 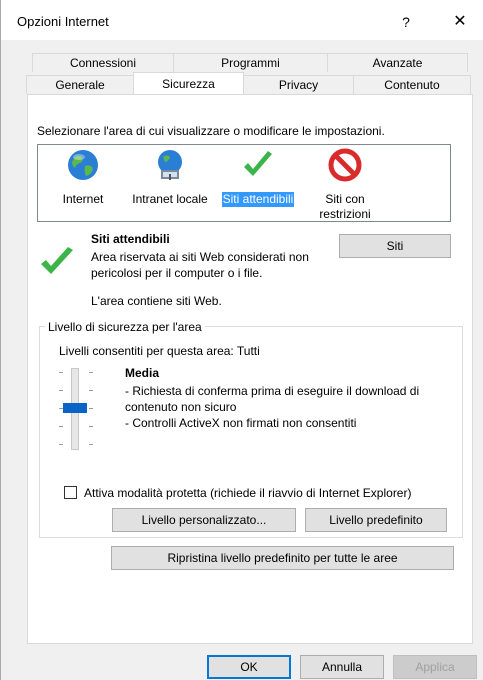 I want to click on apply-button: Applica, so click(x=435, y=667).